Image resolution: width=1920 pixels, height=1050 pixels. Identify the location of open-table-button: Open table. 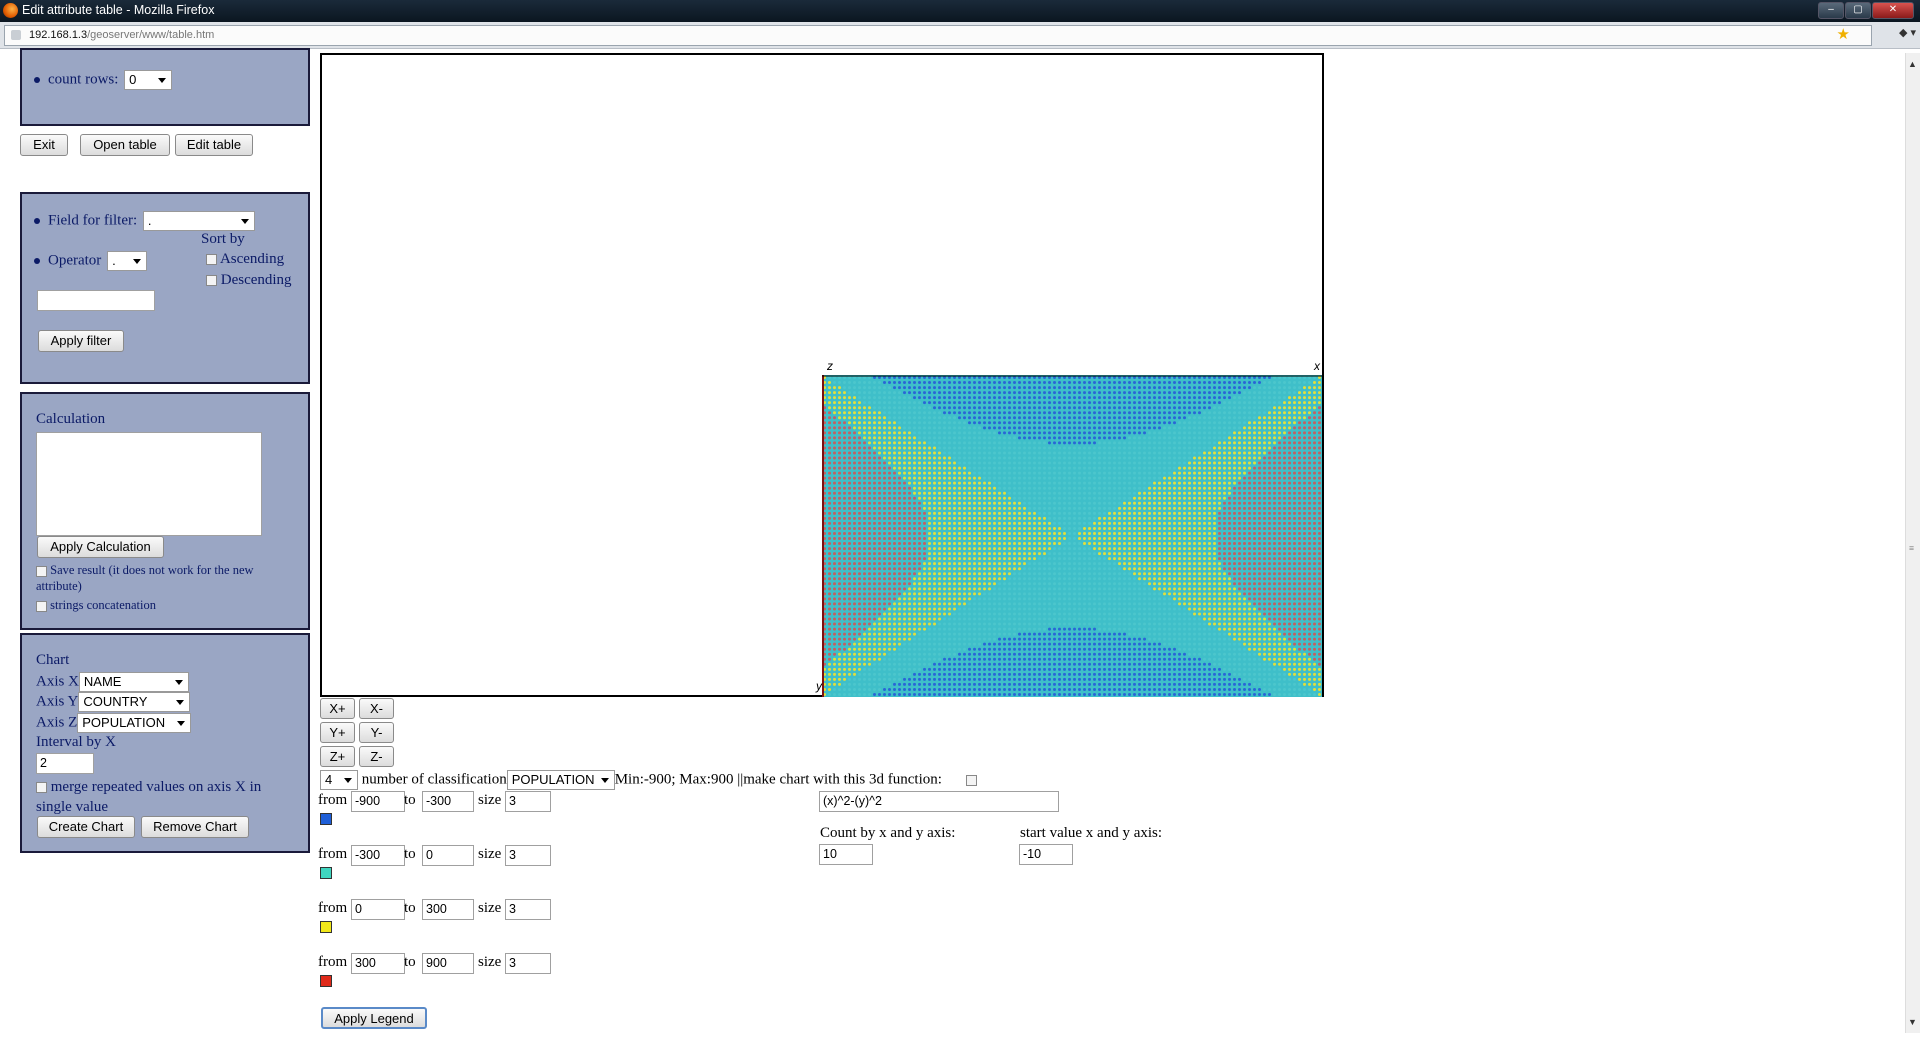
(125, 145).